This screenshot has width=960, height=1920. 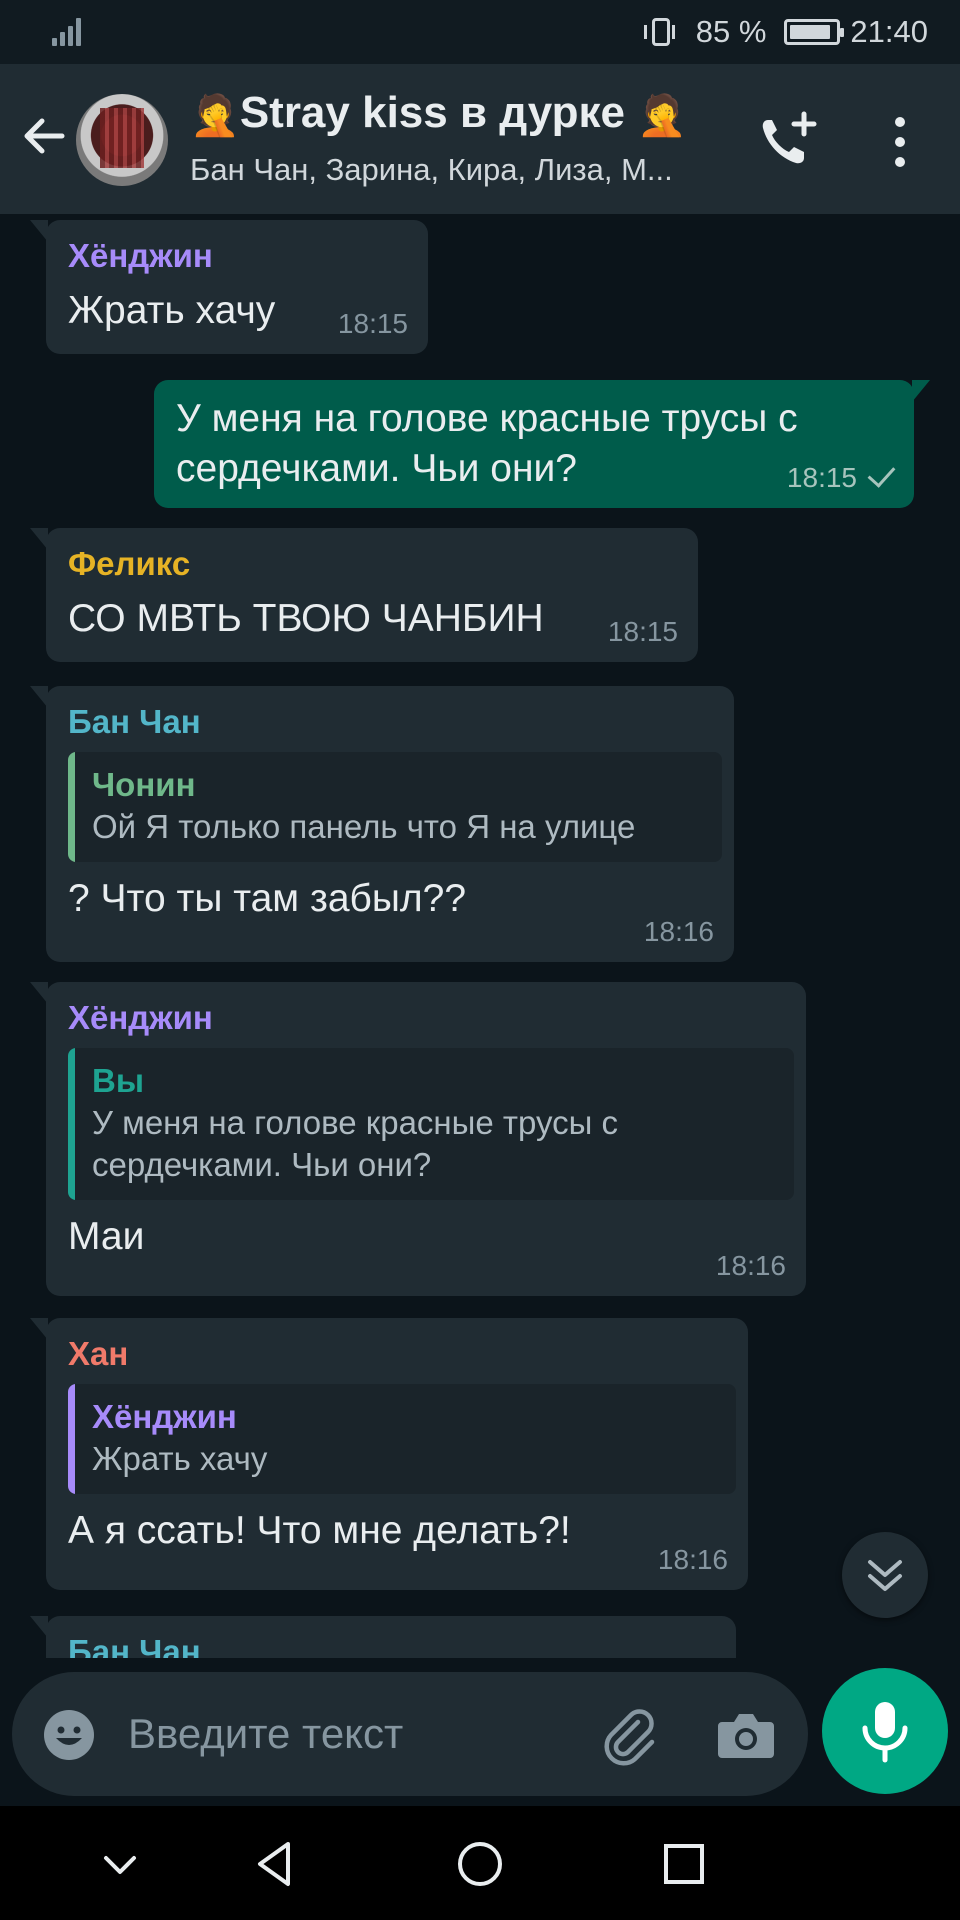 I want to click on message-bubble: Хёнджин Жрать хачу 18:15, so click(x=229, y=287).